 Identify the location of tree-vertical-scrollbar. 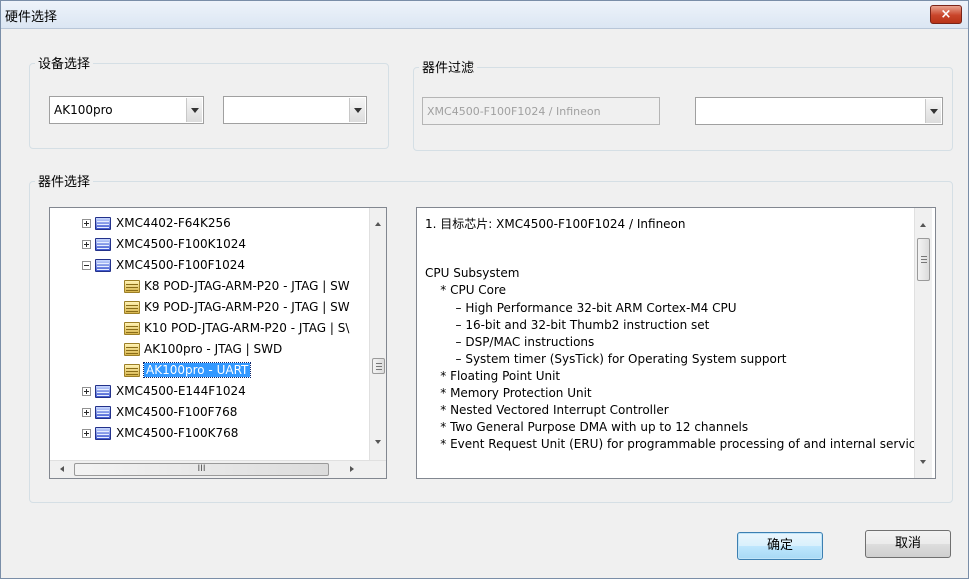
(377, 334).